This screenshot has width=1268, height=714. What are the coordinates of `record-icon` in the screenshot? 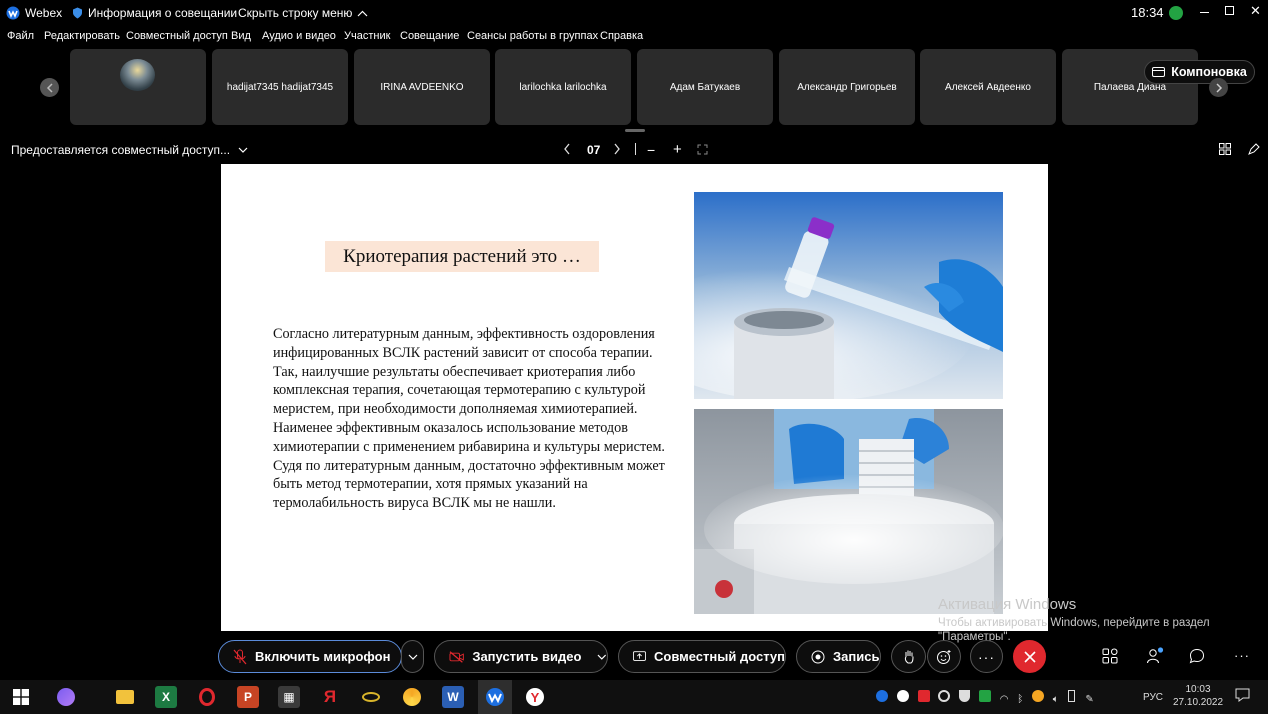 It's located at (818, 656).